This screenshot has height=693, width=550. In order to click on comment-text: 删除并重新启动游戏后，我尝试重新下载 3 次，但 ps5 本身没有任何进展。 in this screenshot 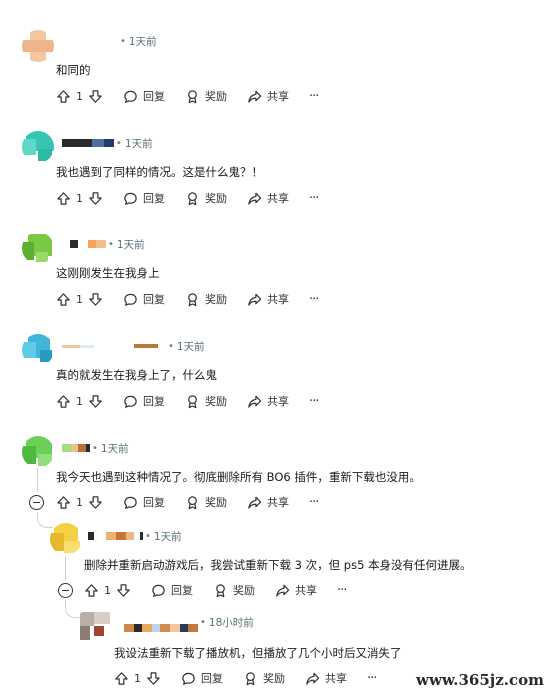, I will do `click(278, 565)`.